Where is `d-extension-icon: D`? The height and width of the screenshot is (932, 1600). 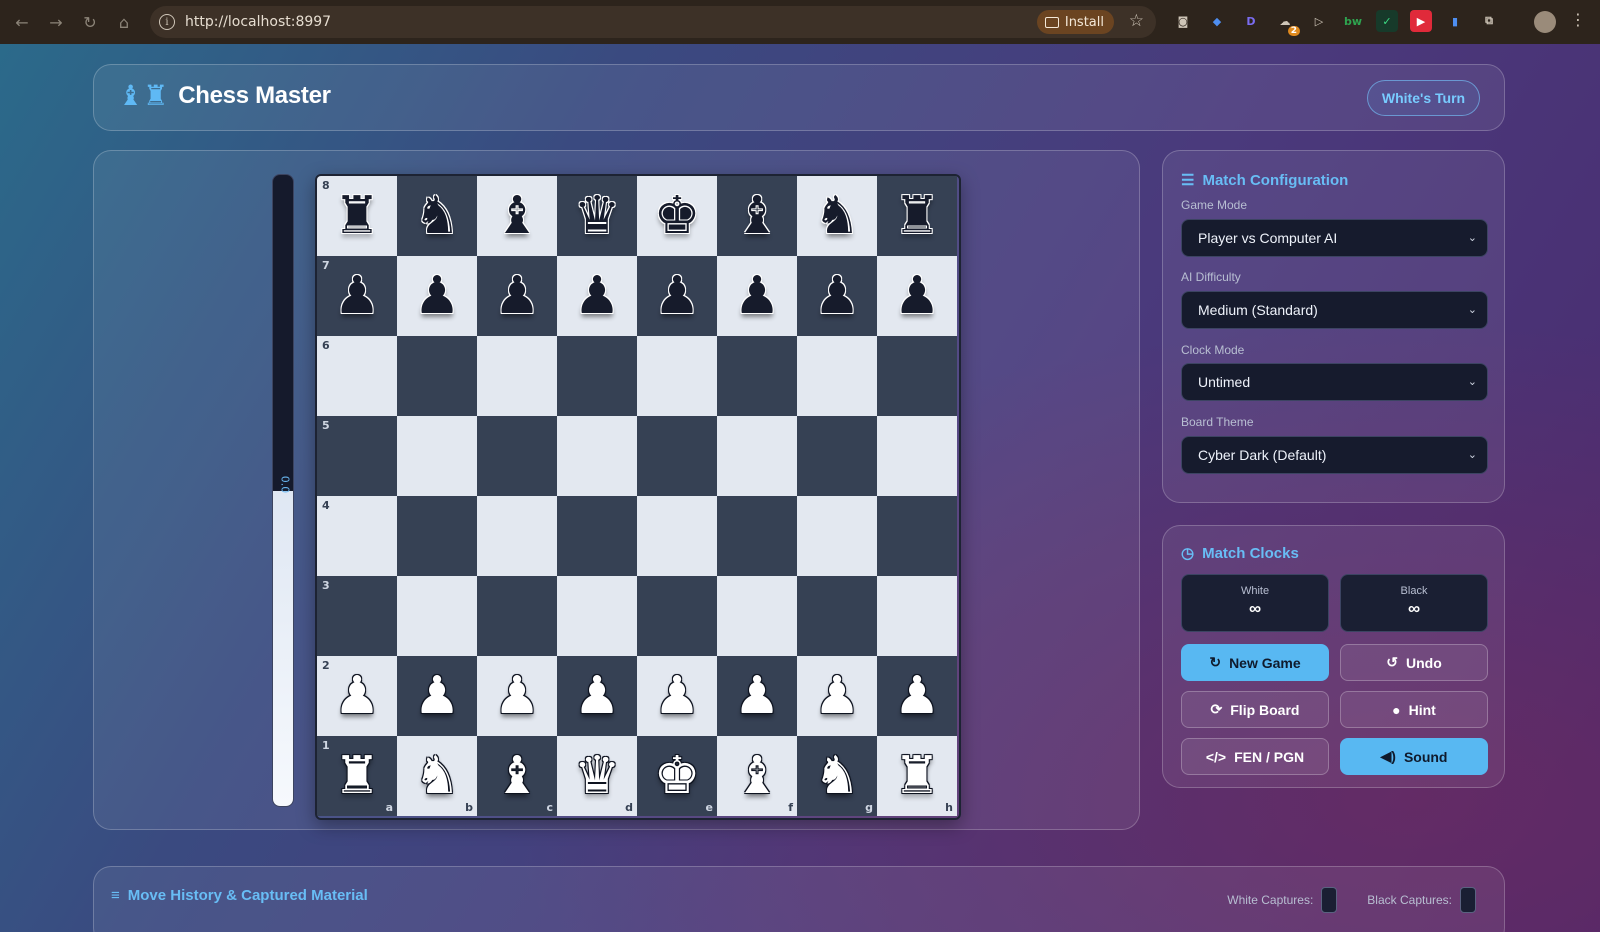 d-extension-icon: D is located at coordinates (1251, 21).